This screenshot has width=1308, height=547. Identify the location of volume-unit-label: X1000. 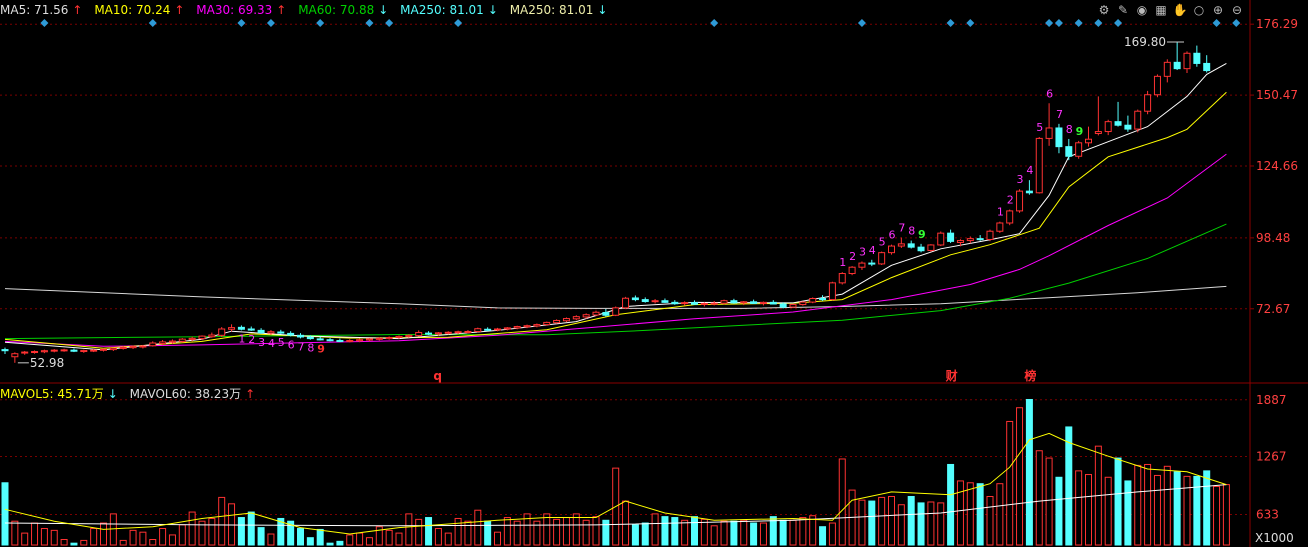
(1274, 538).